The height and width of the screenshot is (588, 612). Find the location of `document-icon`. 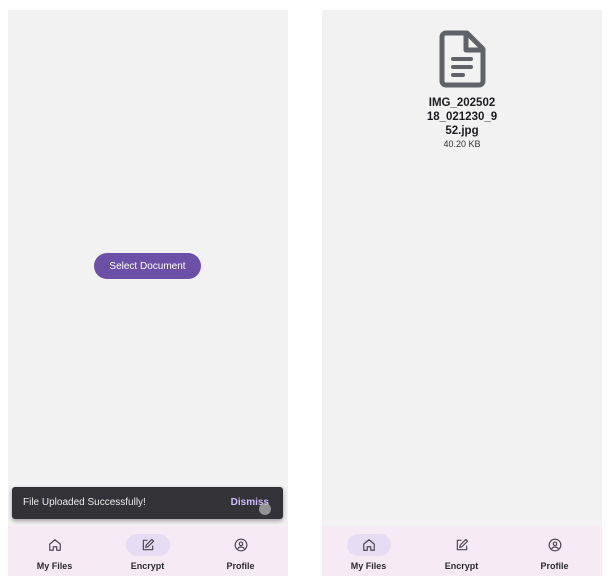

document-icon is located at coordinates (462, 59).